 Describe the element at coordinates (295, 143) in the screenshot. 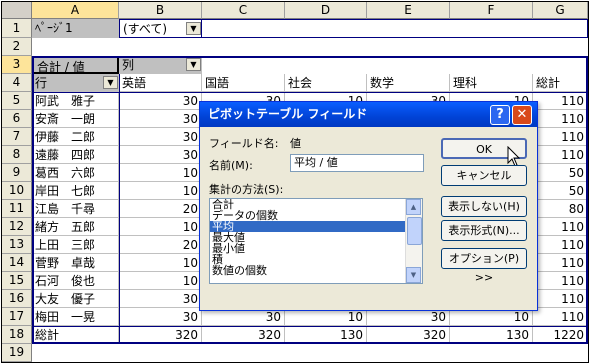

I see `field-name-value: 値` at that location.